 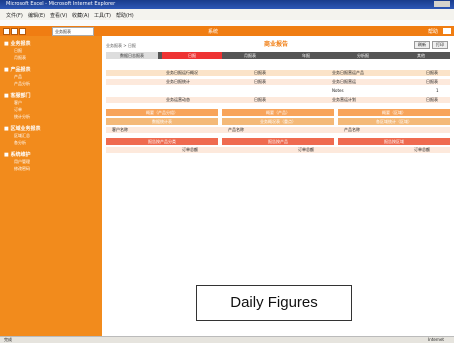 What do you see at coordinates (421, 55) in the screenshot?
I see `tab-other: 其他` at bounding box center [421, 55].